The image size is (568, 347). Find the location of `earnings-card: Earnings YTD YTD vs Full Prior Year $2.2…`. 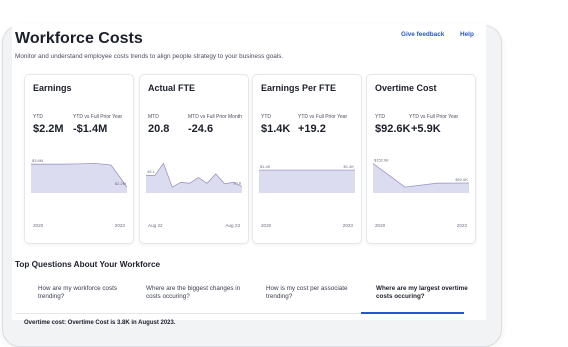

earnings-card: Earnings YTD YTD vs Full Prior Year $2.2… is located at coordinates (79, 159).